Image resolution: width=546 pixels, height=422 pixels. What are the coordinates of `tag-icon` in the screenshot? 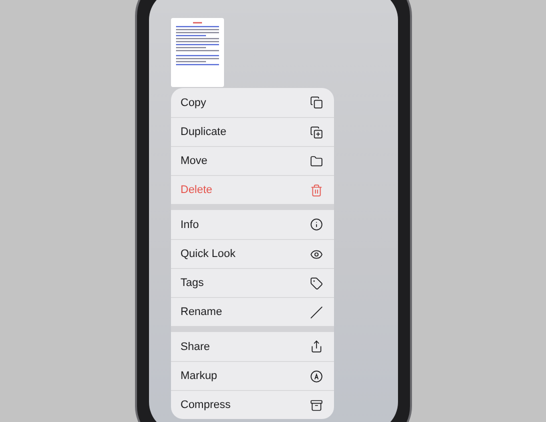 It's located at (316, 283).